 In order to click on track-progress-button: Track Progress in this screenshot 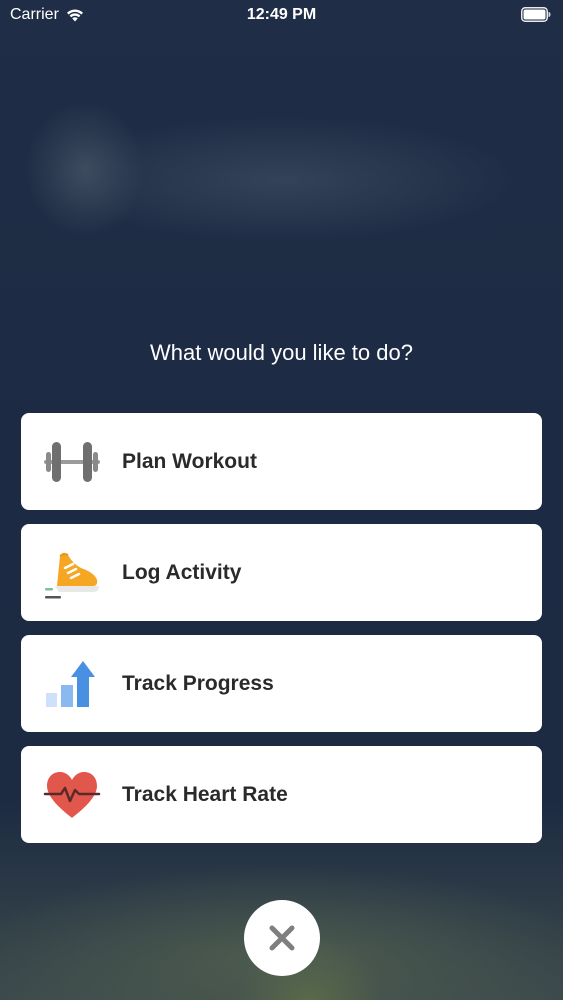, I will do `click(281, 683)`.